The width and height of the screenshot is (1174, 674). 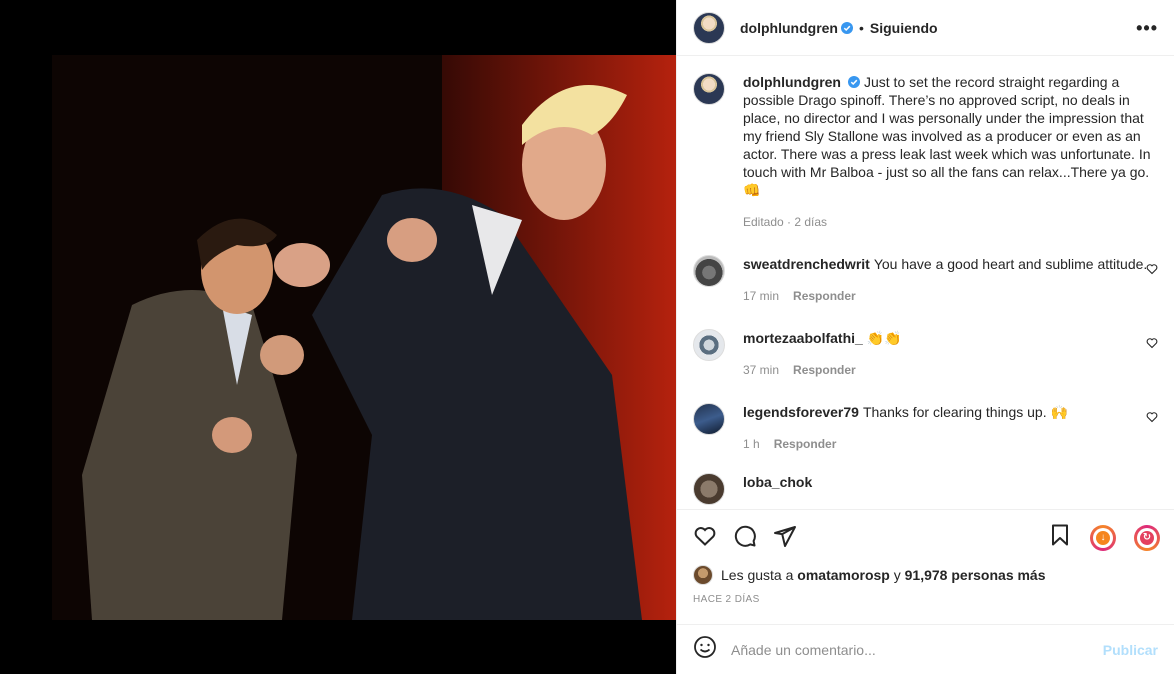 What do you see at coordinates (709, 89) in the screenshot?
I see `caption-avatar` at bounding box center [709, 89].